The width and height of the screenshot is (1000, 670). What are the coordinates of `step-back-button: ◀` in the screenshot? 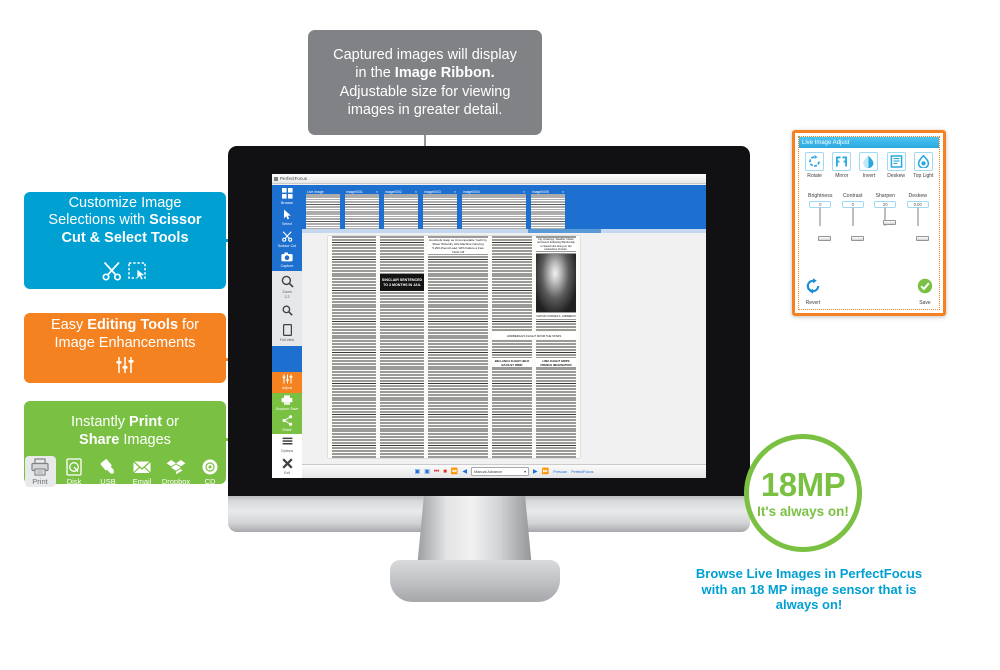 It's located at (464, 472).